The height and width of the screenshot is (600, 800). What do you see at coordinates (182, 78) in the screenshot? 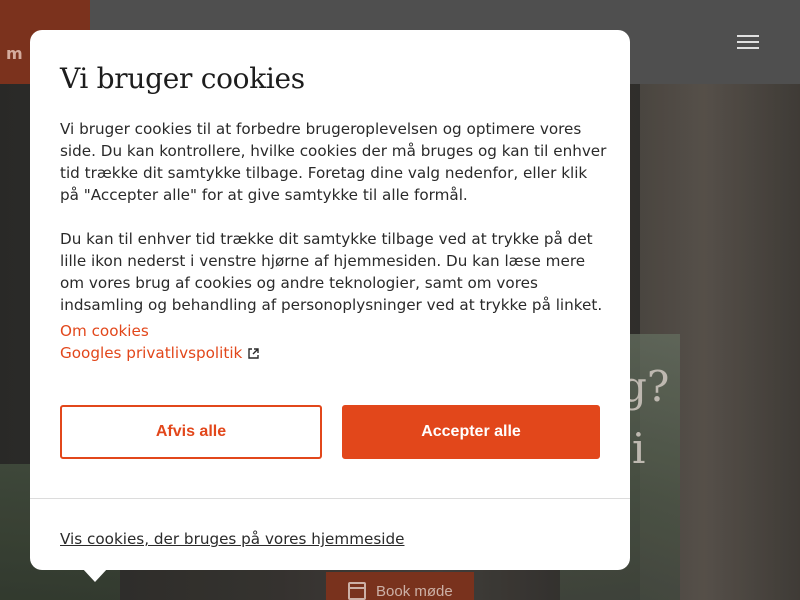
I see `dialog-title: Vi bruger cookies` at bounding box center [182, 78].